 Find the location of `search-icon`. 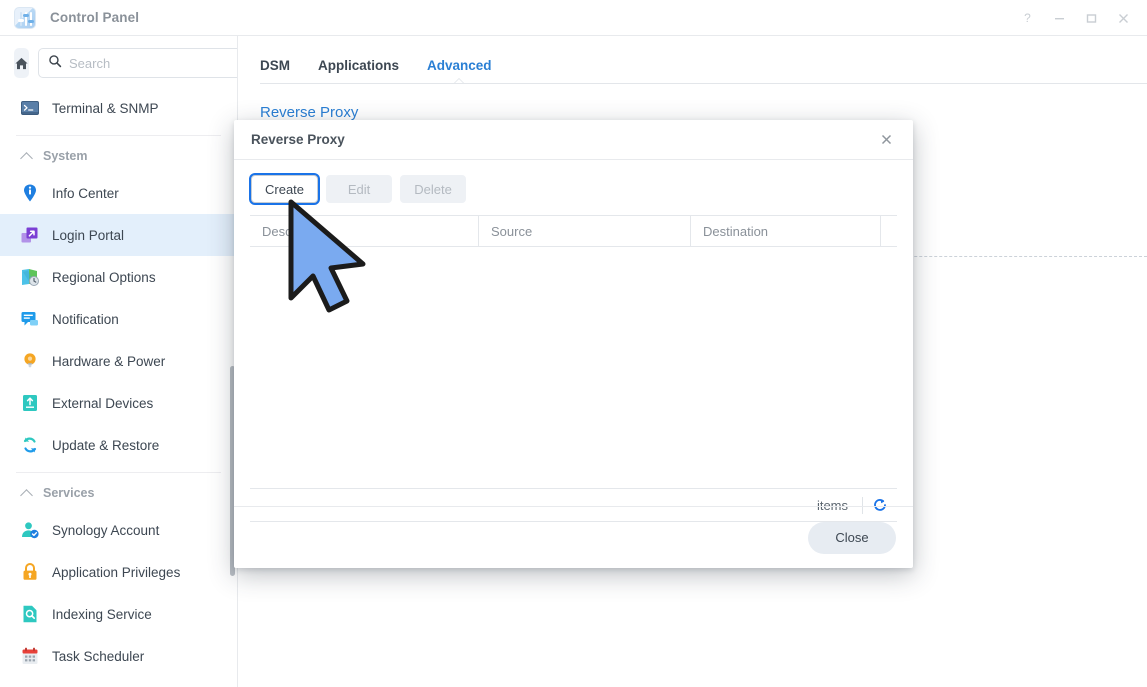

search-icon is located at coordinates (55, 63).